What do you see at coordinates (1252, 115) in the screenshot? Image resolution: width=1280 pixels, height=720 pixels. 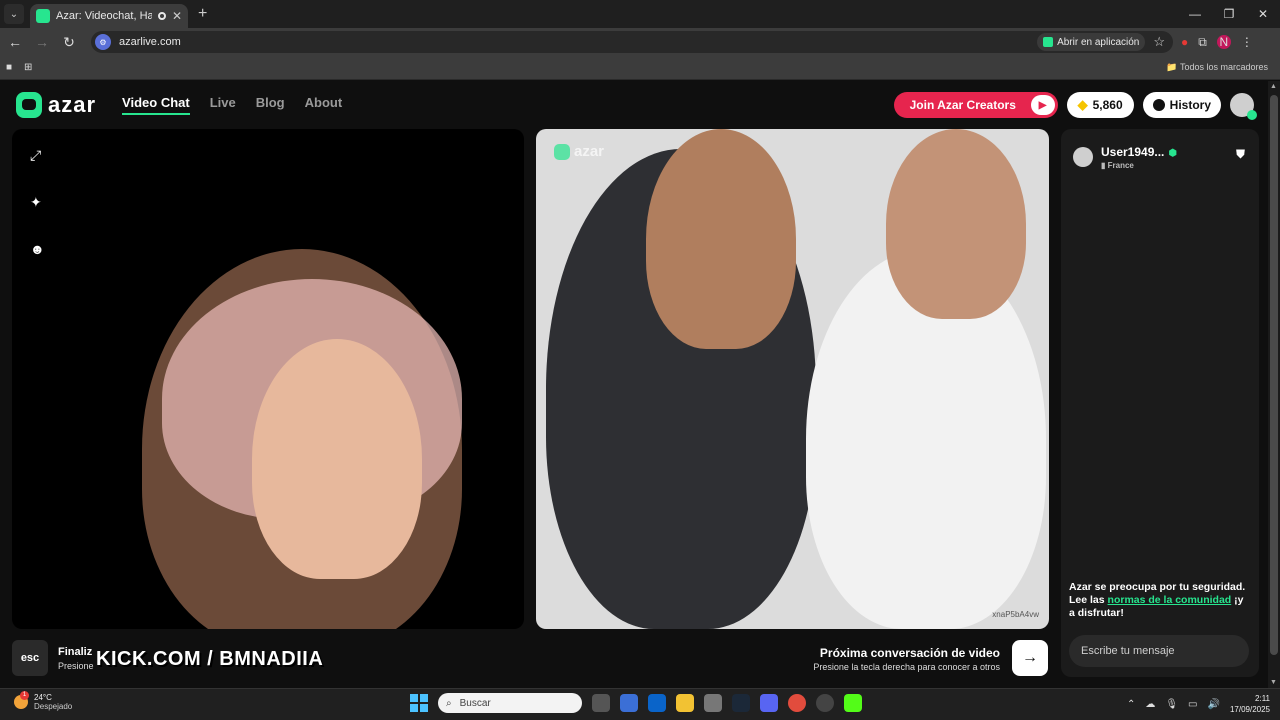 I see `online-badge` at bounding box center [1252, 115].